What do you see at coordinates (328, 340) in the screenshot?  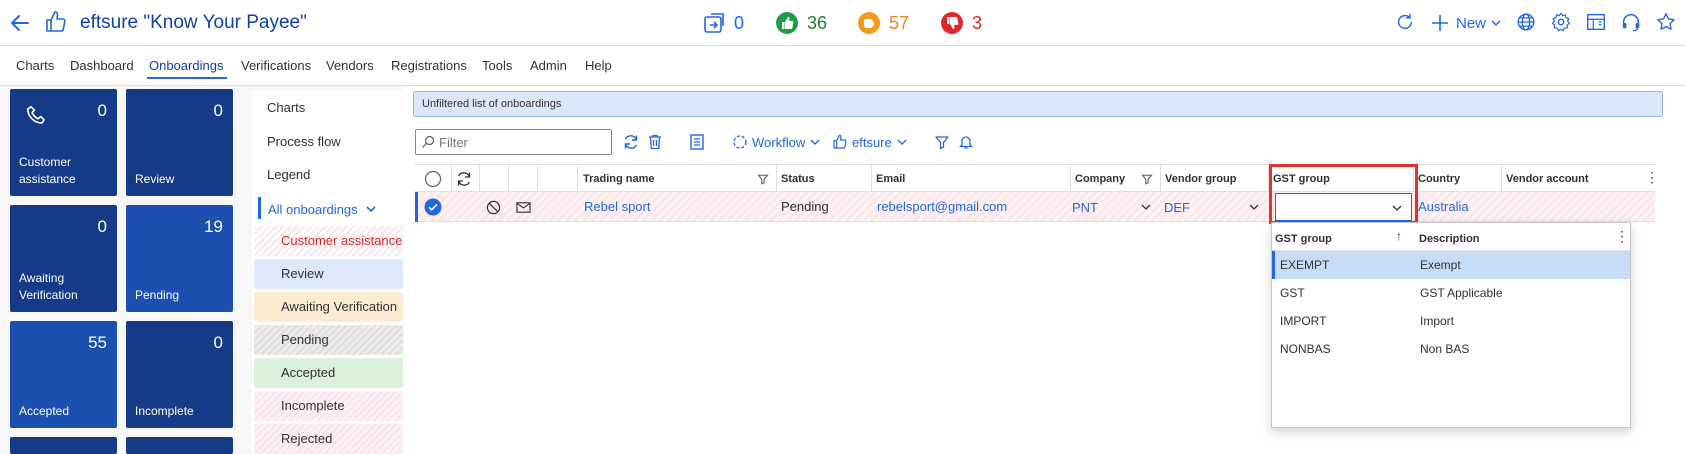 I see `filter-pending: Pending` at bounding box center [328, 340].